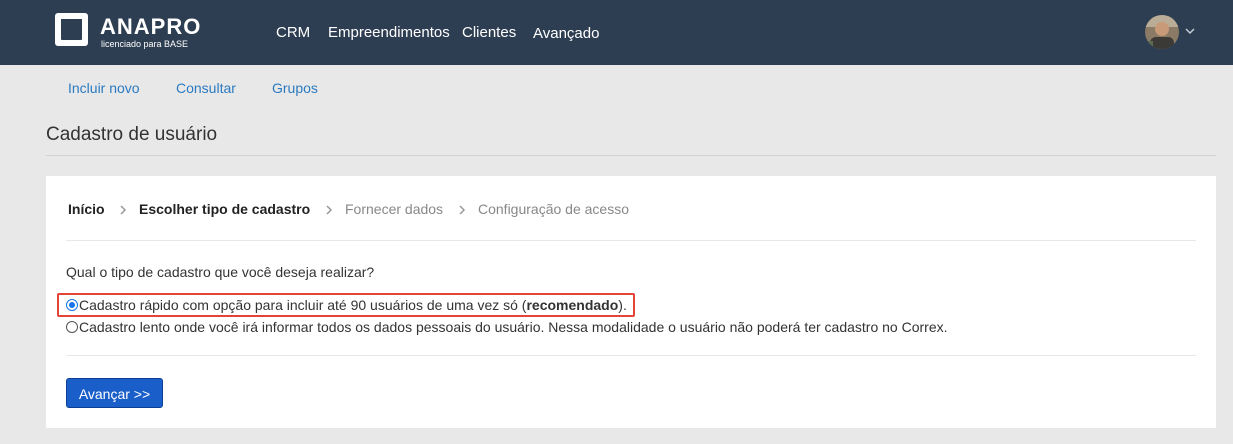 The width and height of the screenshot is (1233, 444). What do you see at coordinates (489, 32) in the screenshot?
I see `nav-clientes: Clientes` at bounding box center [489, 32].